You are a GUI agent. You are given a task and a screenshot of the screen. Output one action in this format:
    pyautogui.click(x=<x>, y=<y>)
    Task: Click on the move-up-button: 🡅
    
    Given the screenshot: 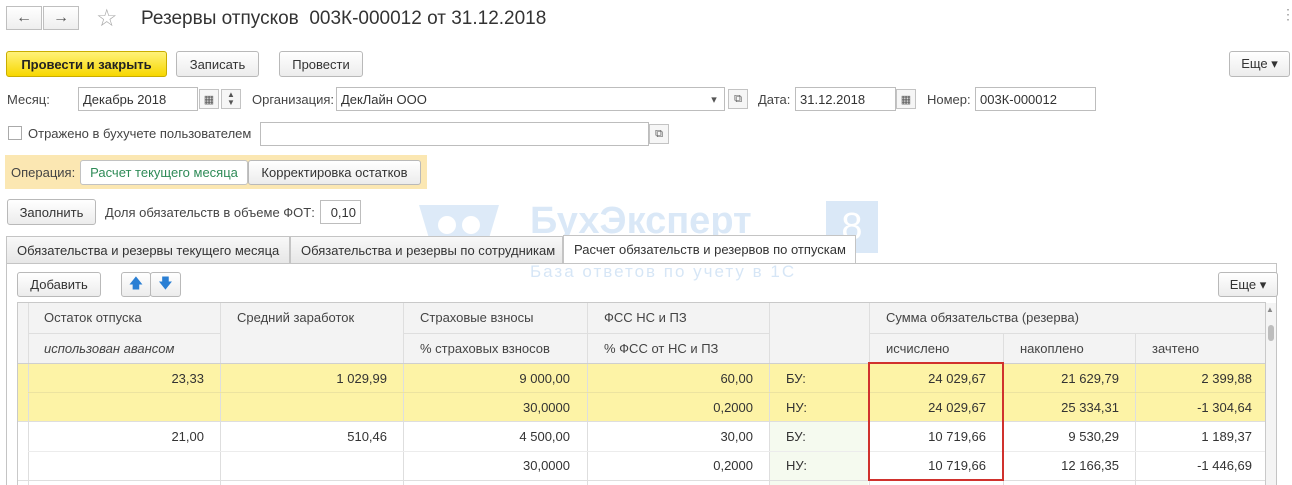 What is the action you would take?
    pyautogui.click(x=136, y=284)
    